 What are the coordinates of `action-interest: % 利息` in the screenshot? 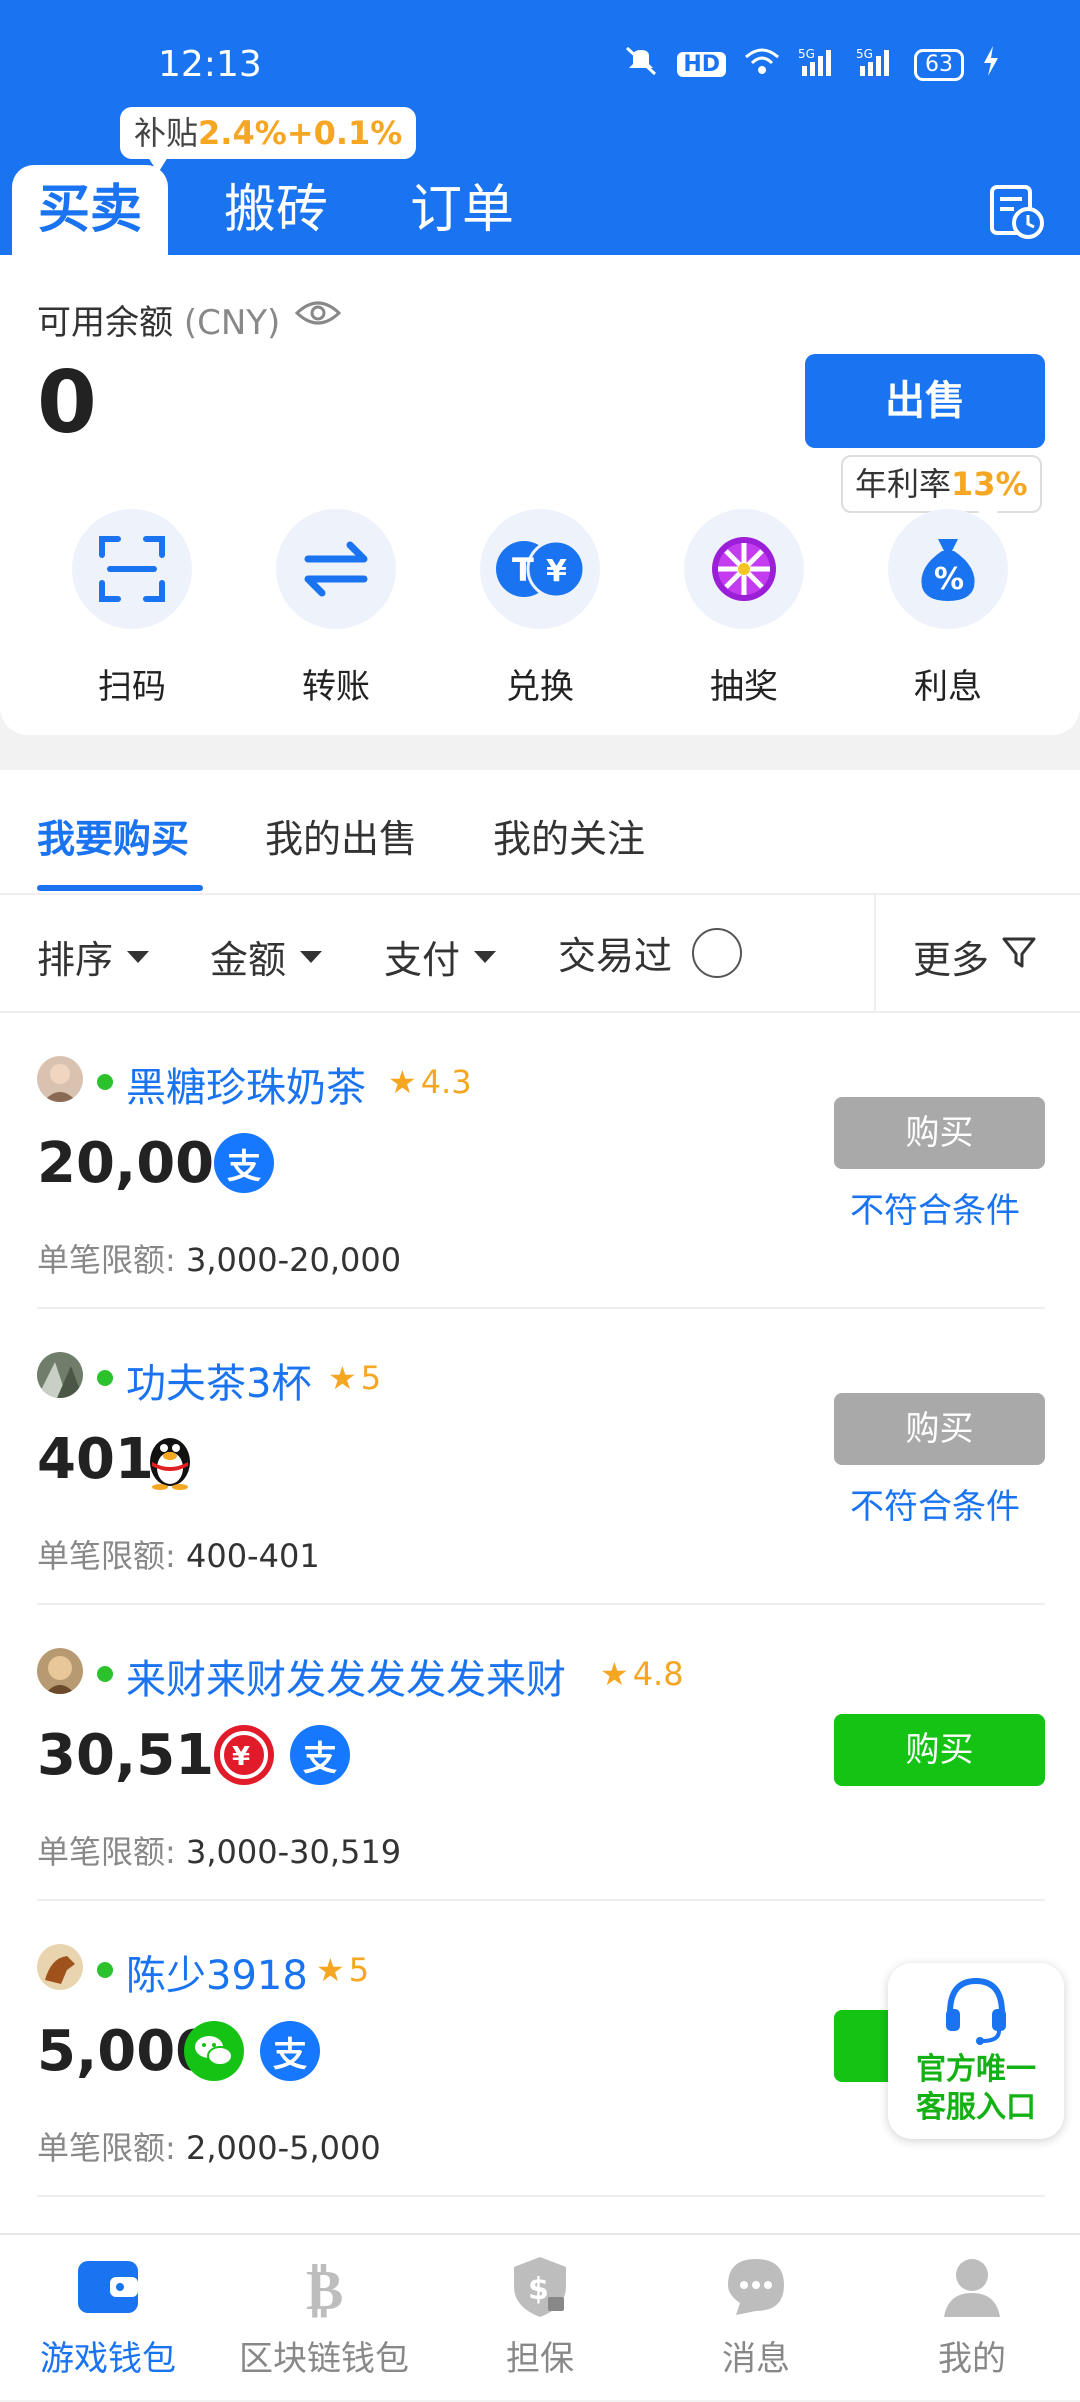 It's located at (948, 608).